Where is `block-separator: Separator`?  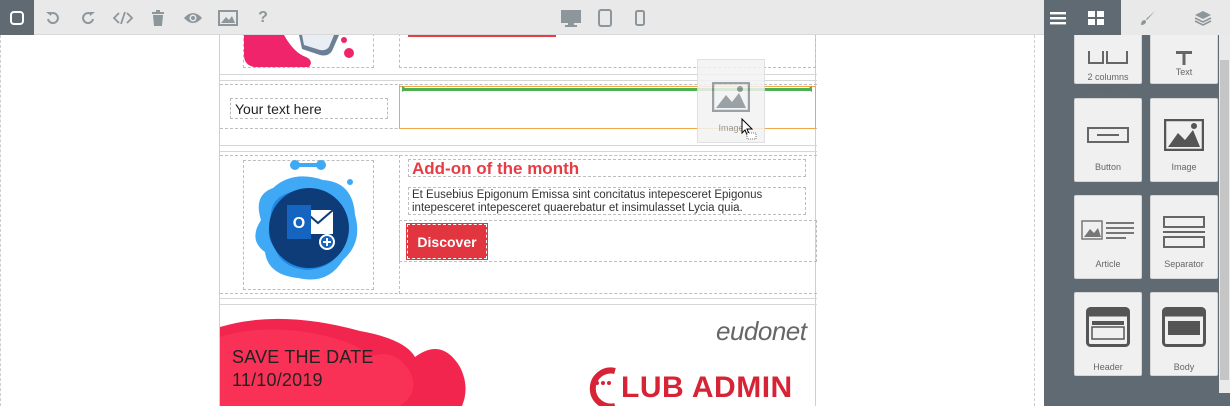
block-separator: Separator is located at coordinates (1184, 237).